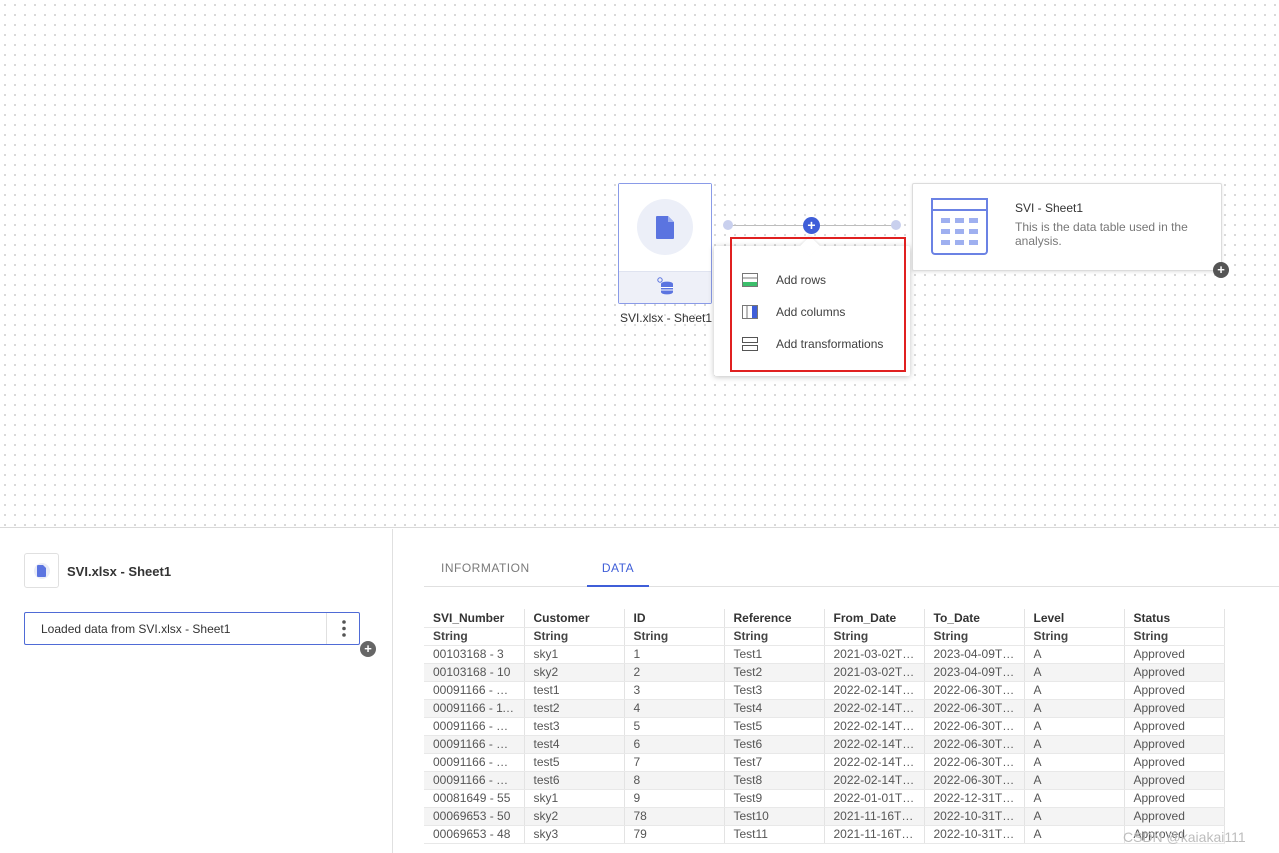  What do you see at coordinates (674, 816) in the screenshot?
I see `table-cell: 78` at bounding box center [674, 816].